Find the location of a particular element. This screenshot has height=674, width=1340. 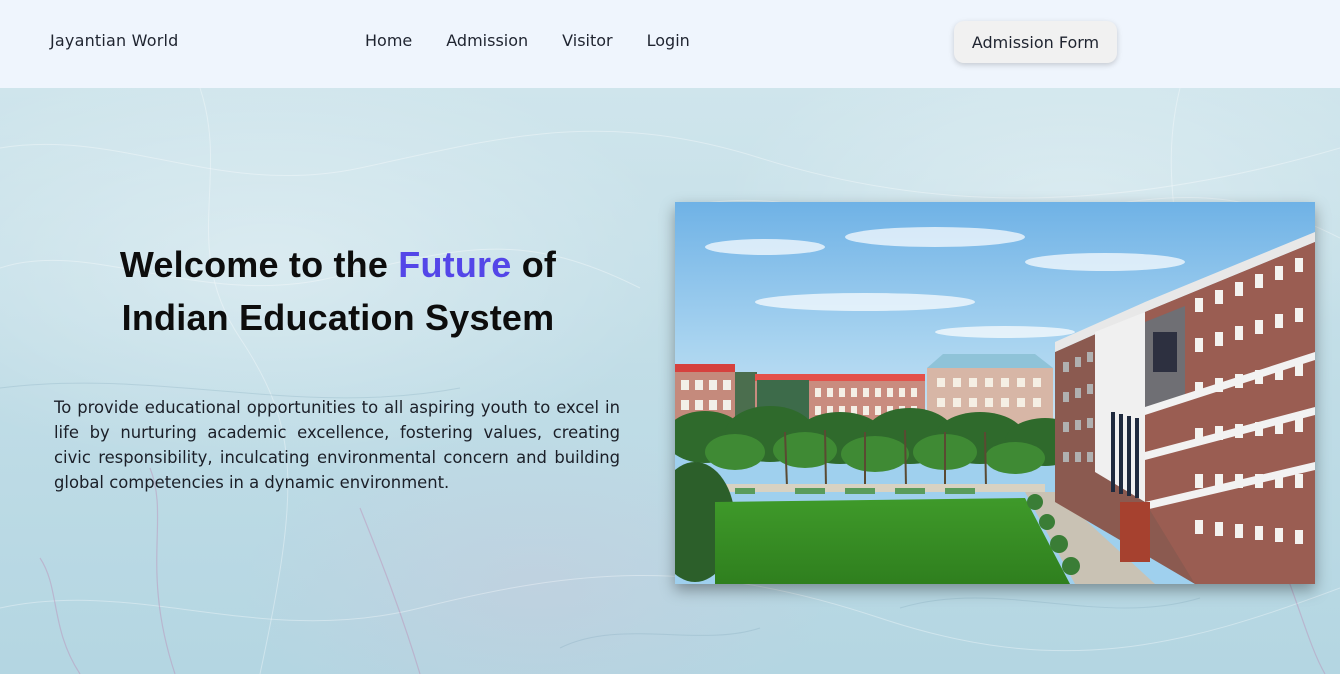

nav-link-home: Home is located at coordinates (388, 40).